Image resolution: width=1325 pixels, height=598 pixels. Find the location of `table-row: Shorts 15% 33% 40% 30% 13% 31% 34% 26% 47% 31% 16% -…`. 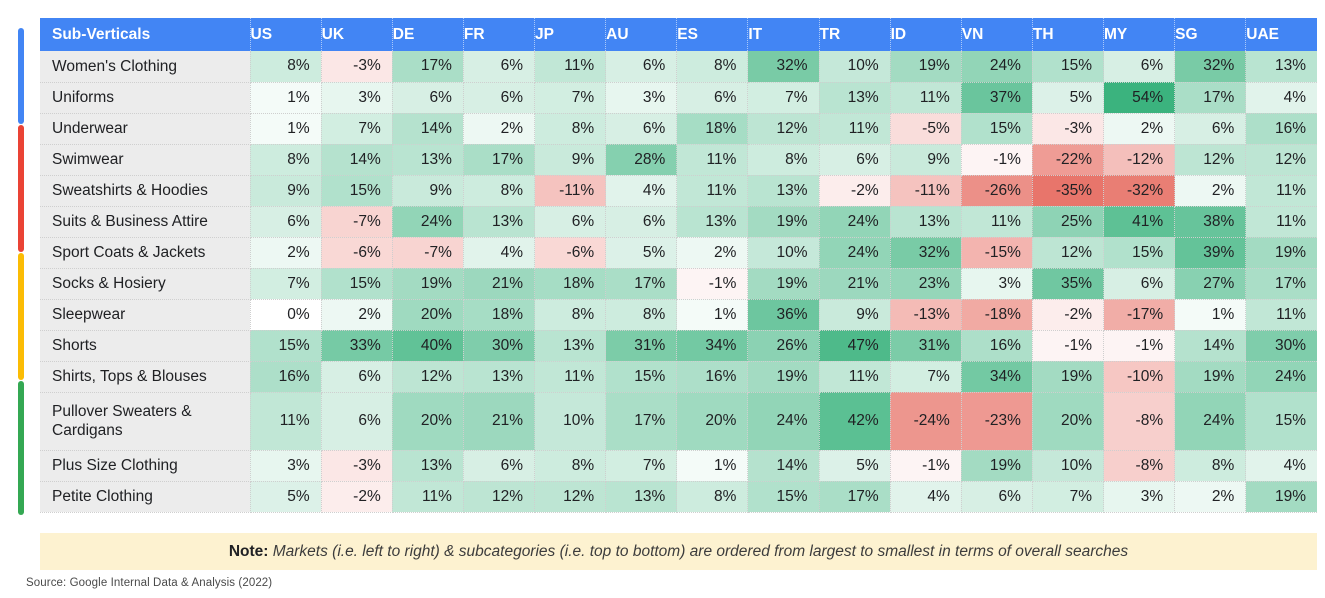

table-row: Shorts 15% 33% 40% 30% 13% 31% 34% 26% 47% 31% 16% -… is located at coordinates (678, 346).